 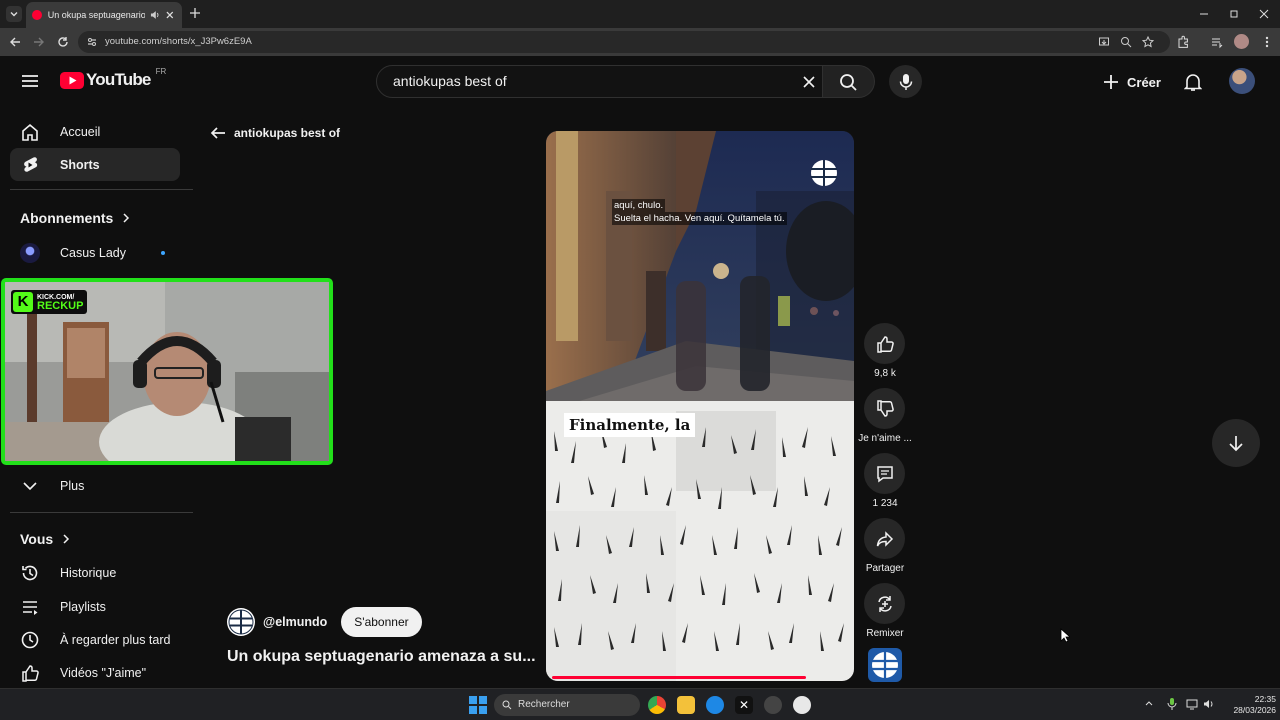 I want to click on caption-line-1: aquí, chulo., so click(x=639, y=205).